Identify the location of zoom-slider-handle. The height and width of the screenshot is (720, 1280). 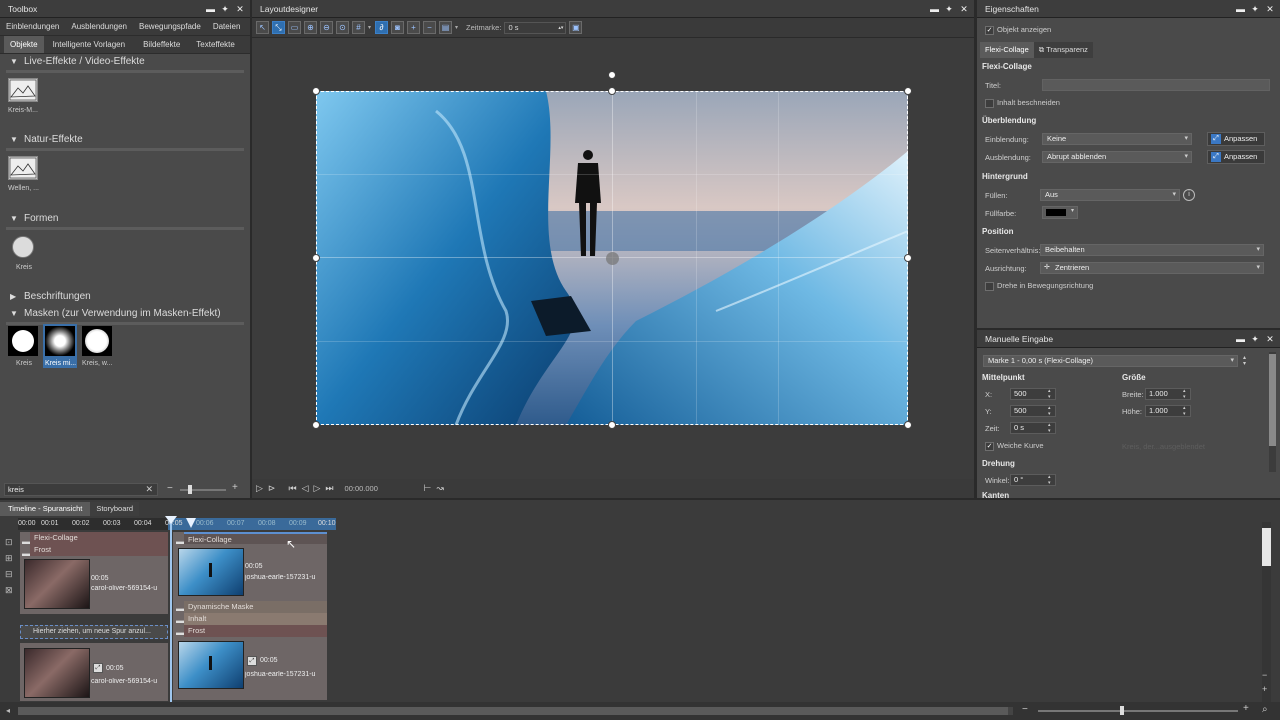
(1122, 710).